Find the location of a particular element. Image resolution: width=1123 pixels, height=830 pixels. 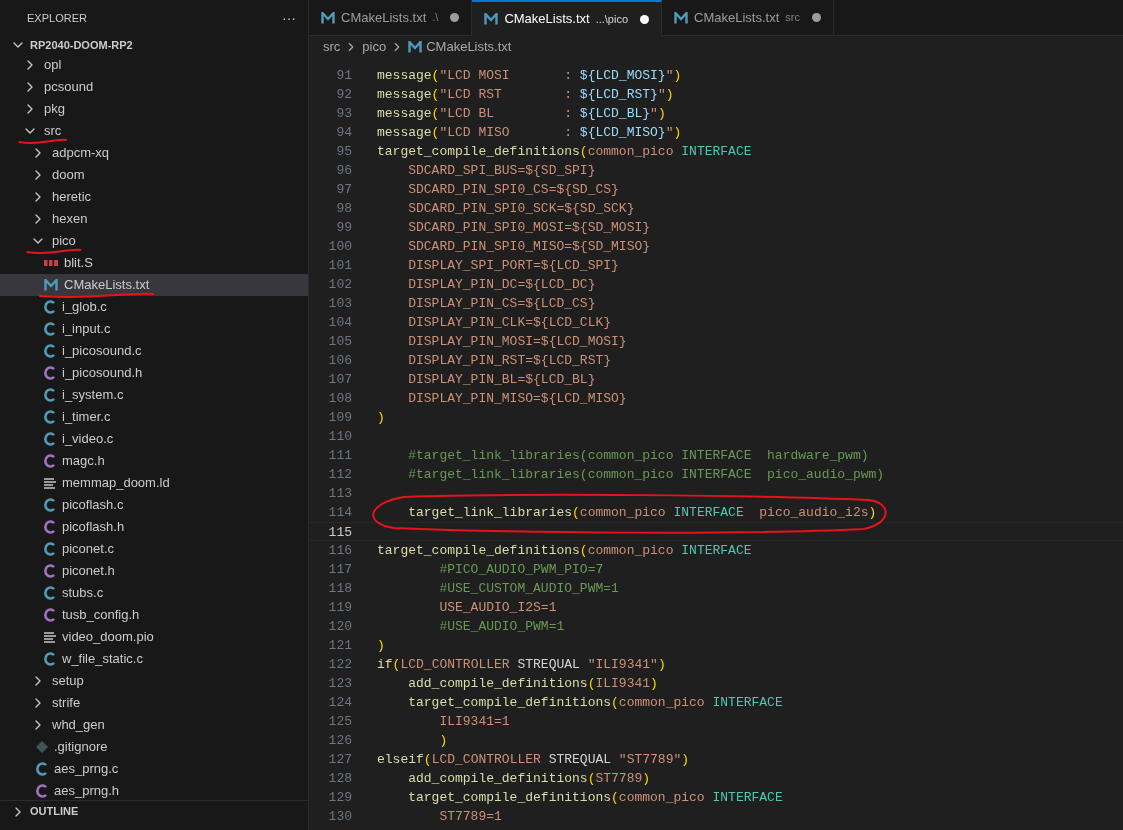

breadcrumb-item: CMakeLists.txt is located at coordinates (460, 47).